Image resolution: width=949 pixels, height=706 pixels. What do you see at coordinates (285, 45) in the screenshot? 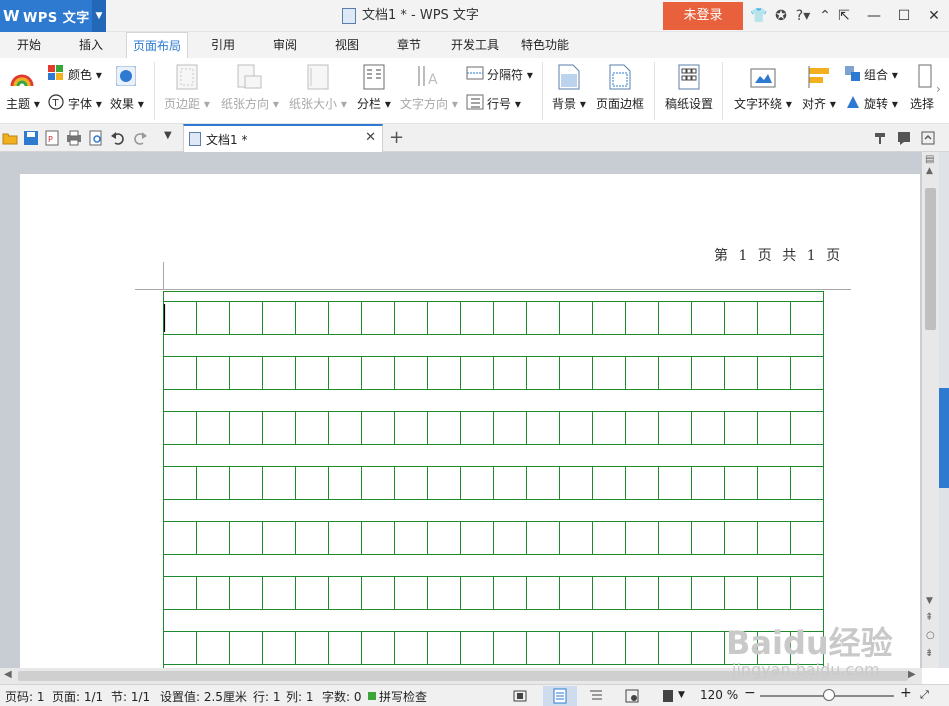
I see `tab-review: 审阅` at bounding box center [285, 45].